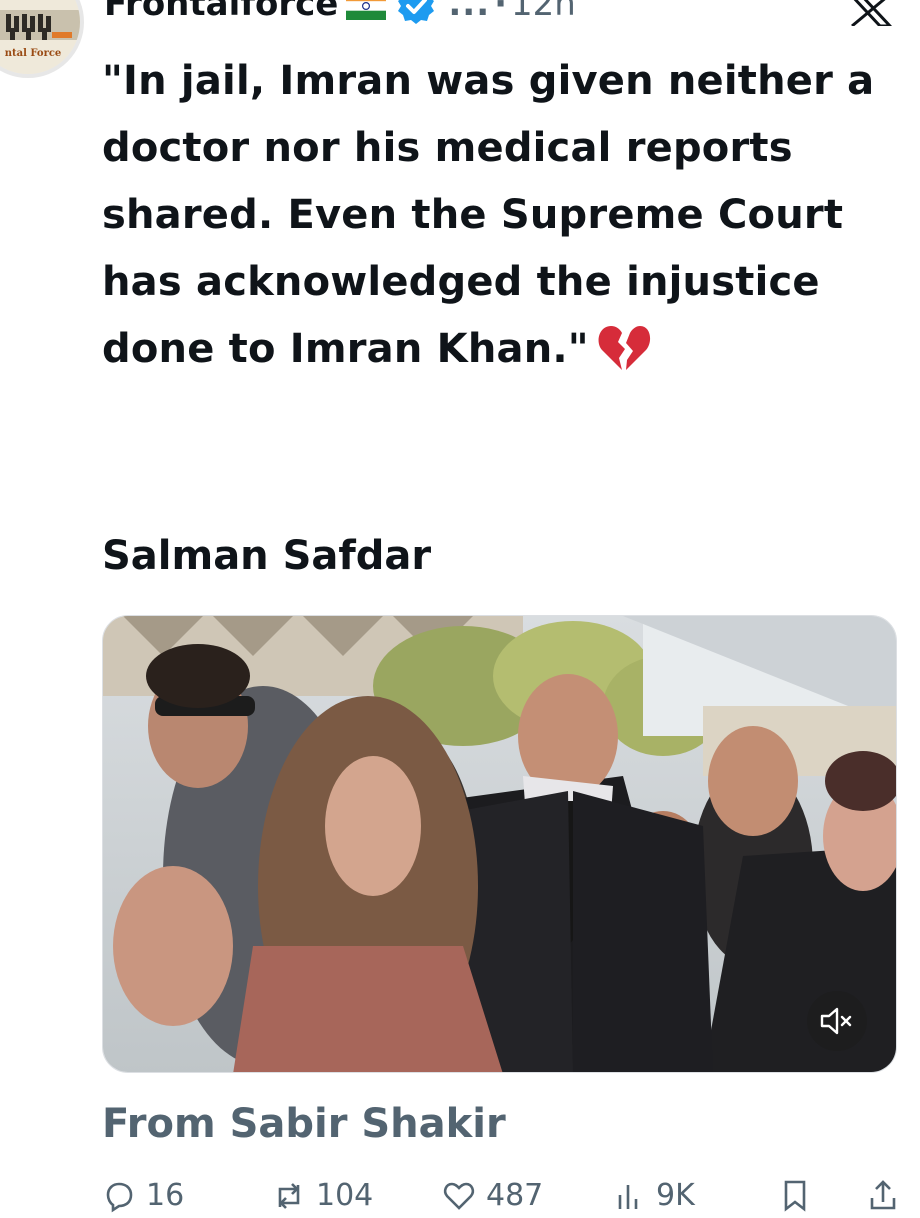  Describe the element at coordinates (459, 1196) in the screenshot. I see `heart-icon` at that location.